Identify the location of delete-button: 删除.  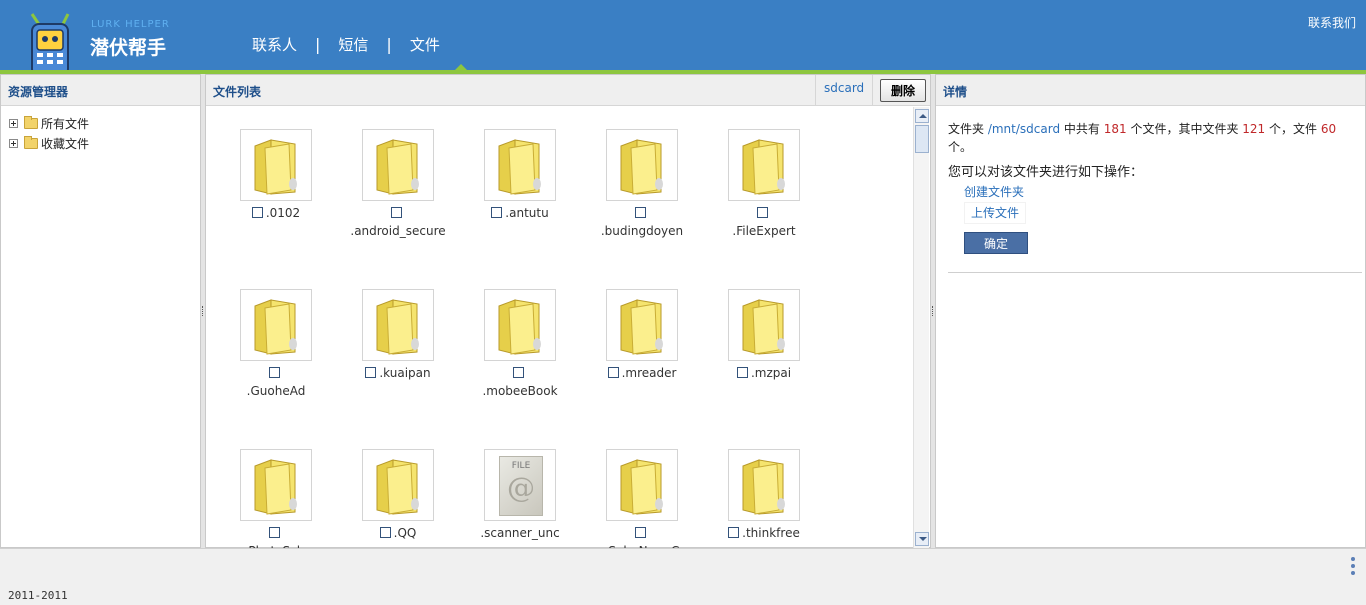
(903, 90).